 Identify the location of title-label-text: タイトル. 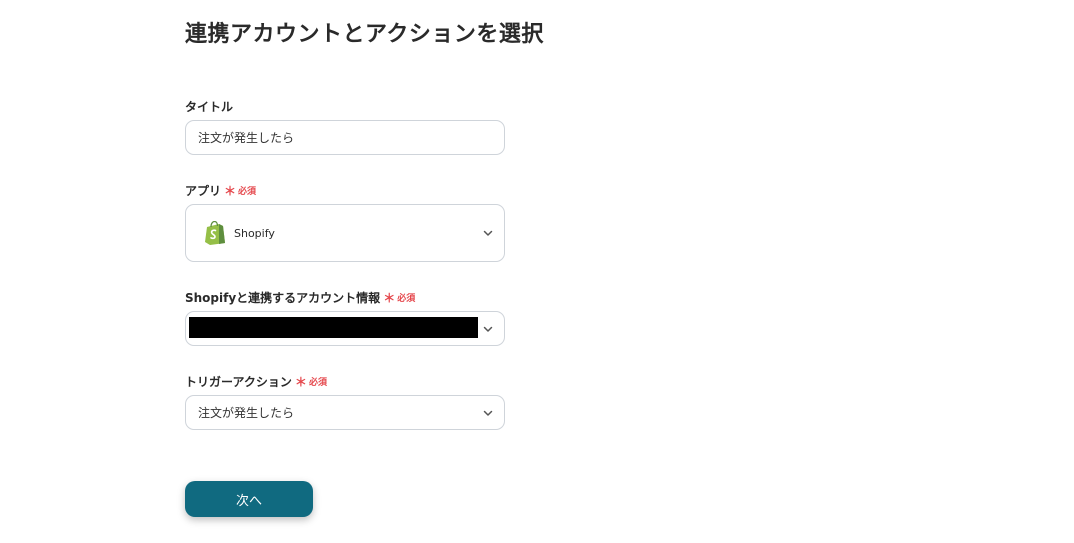
(209, 107).